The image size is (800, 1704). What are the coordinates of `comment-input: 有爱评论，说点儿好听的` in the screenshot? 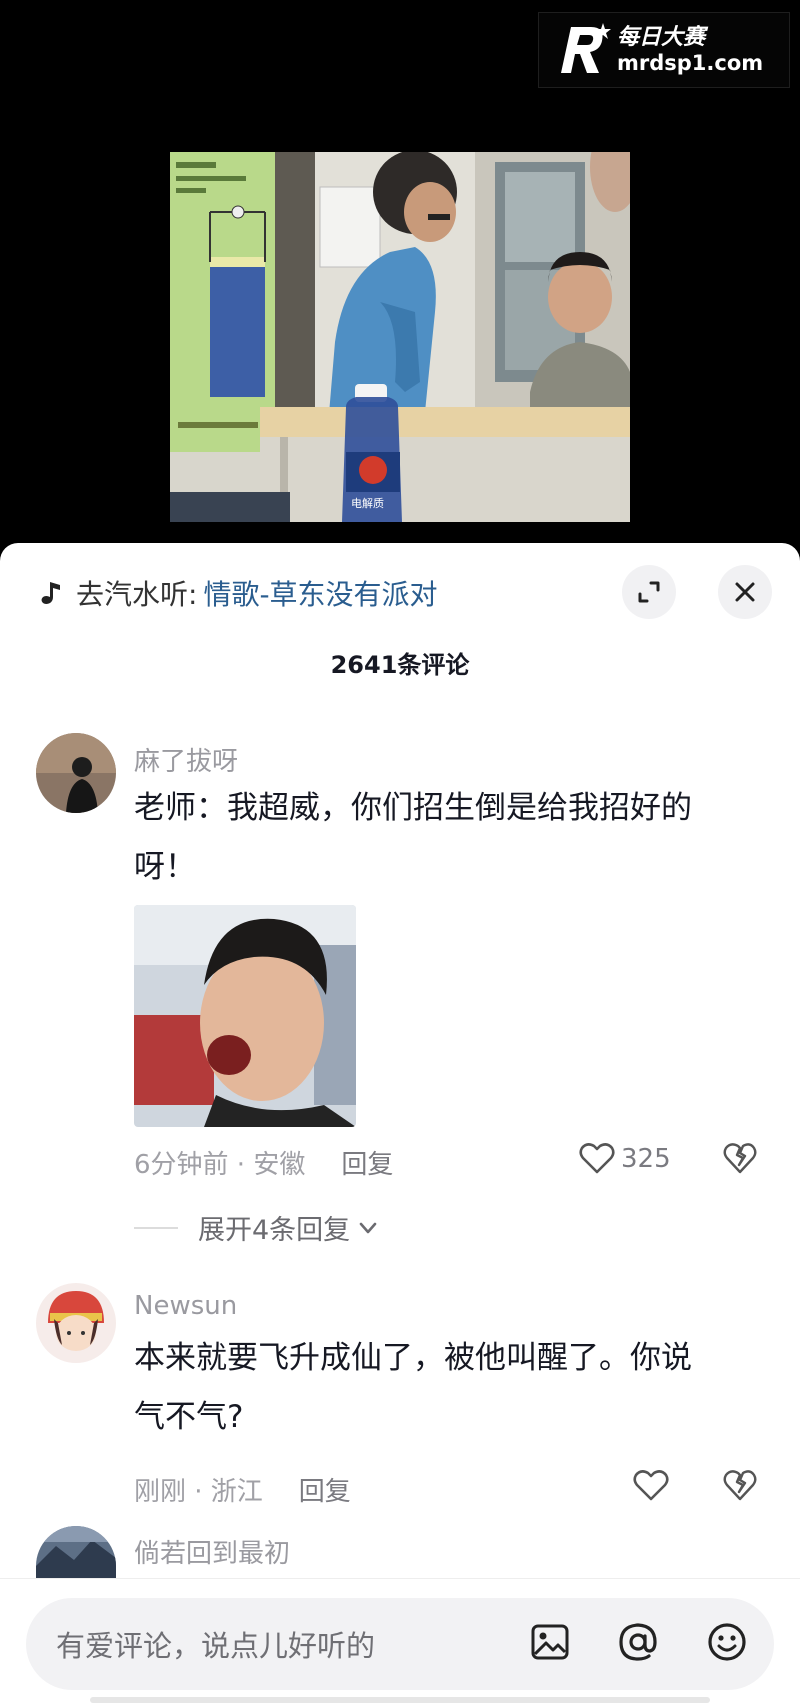 It's located at (400, 1644).